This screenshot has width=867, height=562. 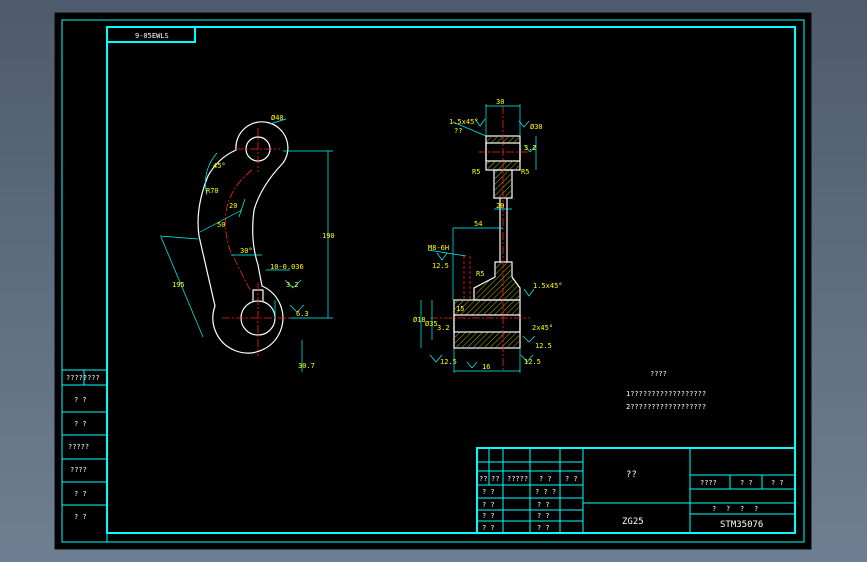 What do you see at coordinates (633, 522) in the screenshot?
I see `tb-material: ZG25` at bounding box center [633, 522].